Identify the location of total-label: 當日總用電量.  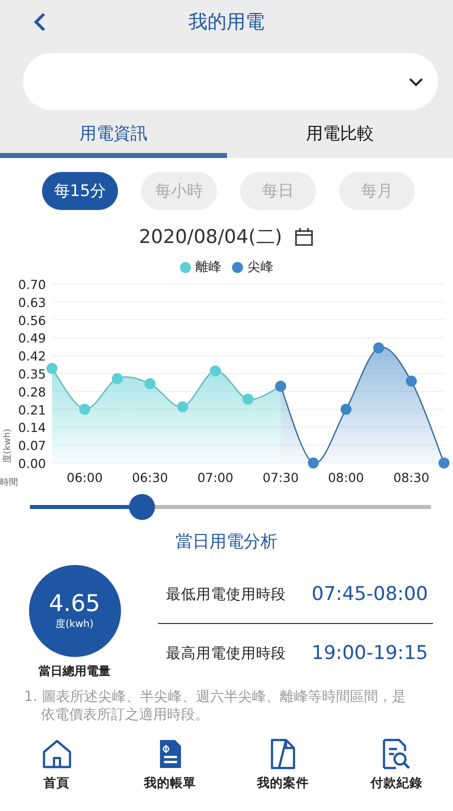
(74, 671).